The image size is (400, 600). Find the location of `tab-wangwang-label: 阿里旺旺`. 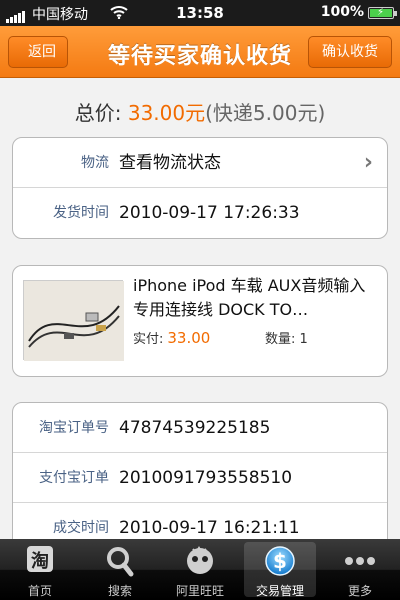

tab-wangwang-label: 阿里旺旺 is located at coordinates (199, 591).